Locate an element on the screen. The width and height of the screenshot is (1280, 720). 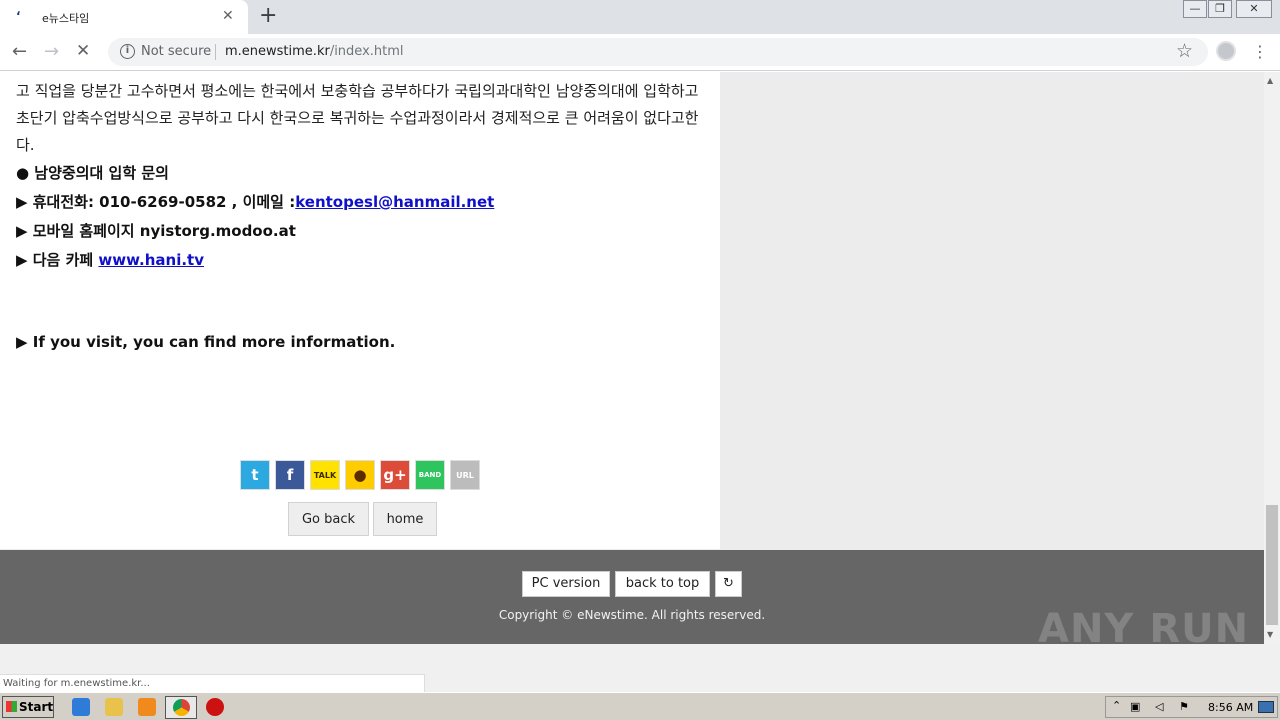
stop-loading-icon: ✕ is located at coordinates (83, 51).